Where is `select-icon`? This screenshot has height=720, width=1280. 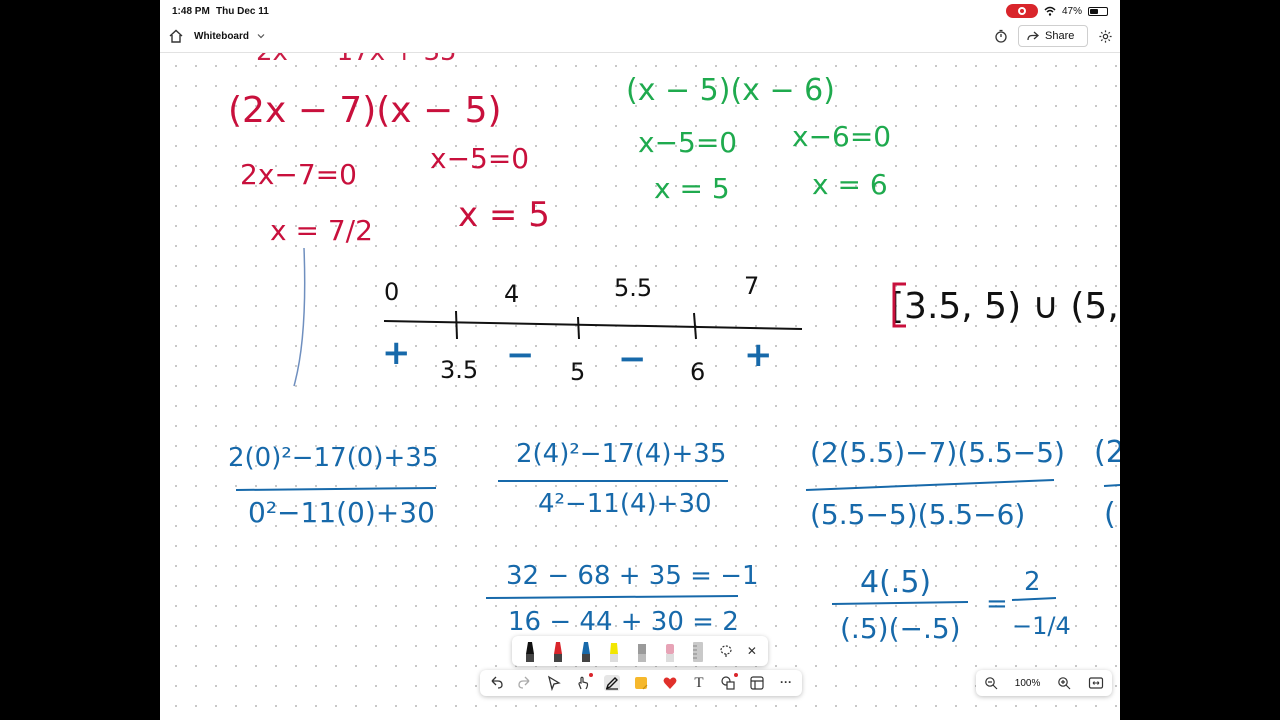 select-icon is located at coordinates (554, 683).